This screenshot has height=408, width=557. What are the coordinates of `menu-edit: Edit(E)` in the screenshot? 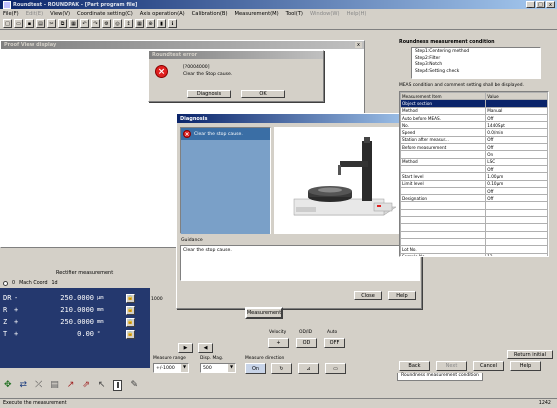 It's located at (34, 14).